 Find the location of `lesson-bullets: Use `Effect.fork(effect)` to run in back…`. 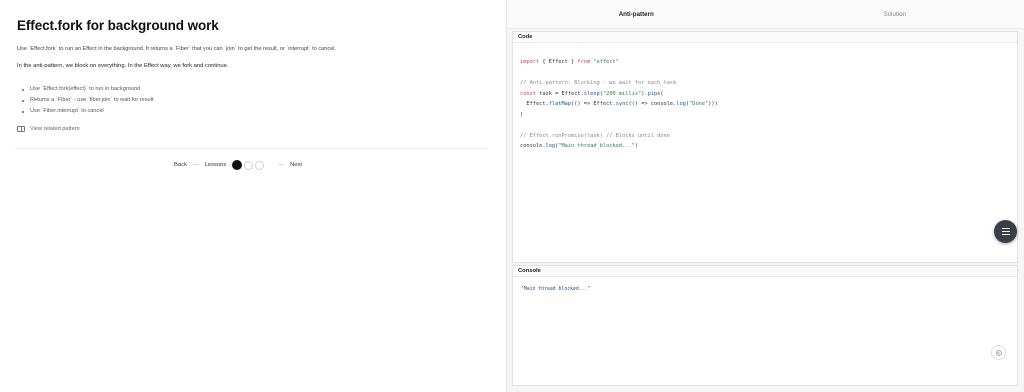

lesson-bullets: Use `Effect.fork(effect)` to run in back… is located at coordinates (87, 100).